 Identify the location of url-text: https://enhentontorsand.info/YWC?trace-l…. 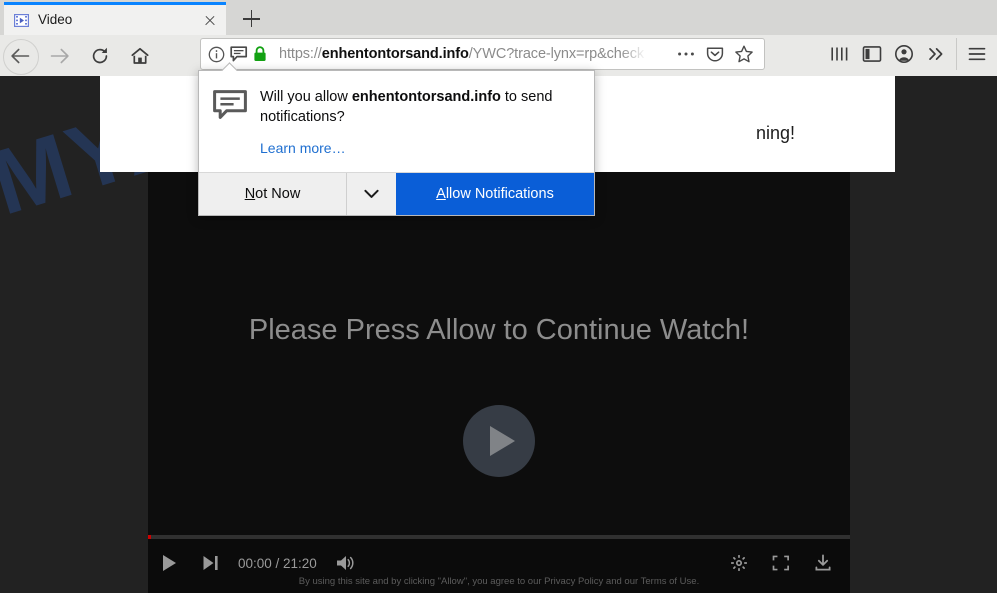
(475, 54).